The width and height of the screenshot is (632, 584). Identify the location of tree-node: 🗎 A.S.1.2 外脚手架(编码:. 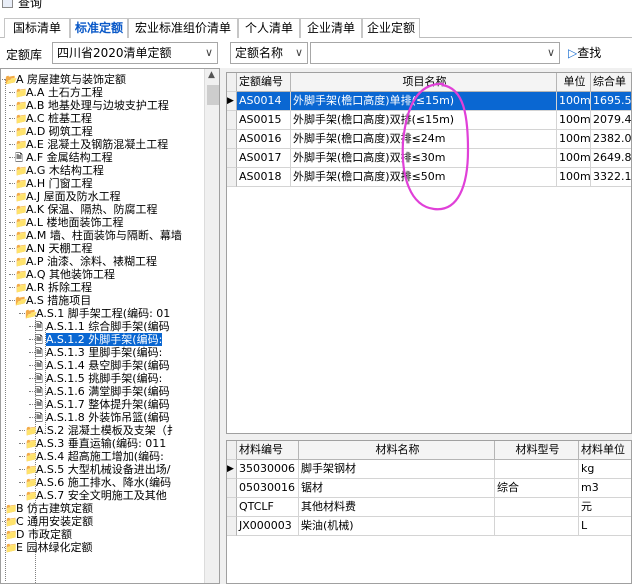
(96, 339).